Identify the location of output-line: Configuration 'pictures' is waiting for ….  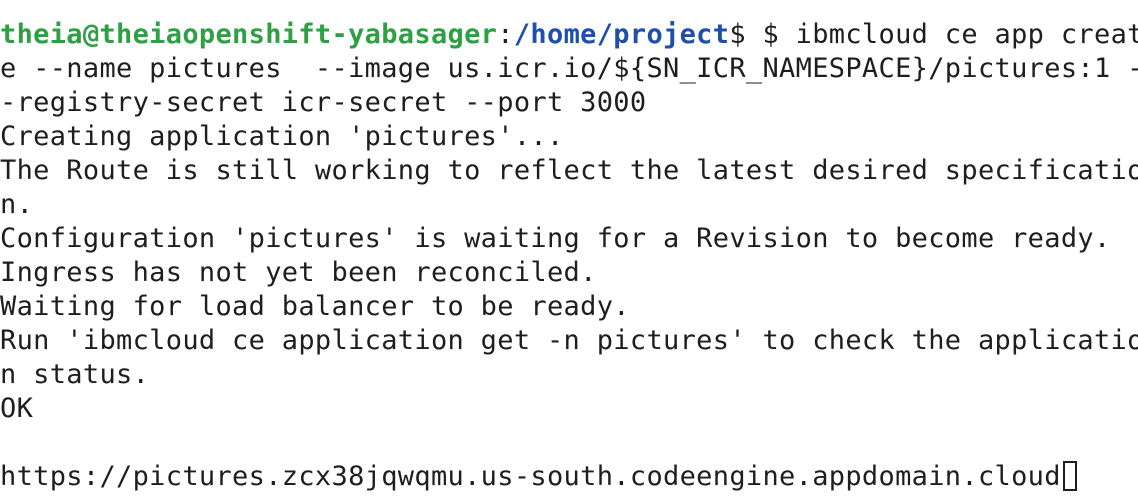
(555, 238).